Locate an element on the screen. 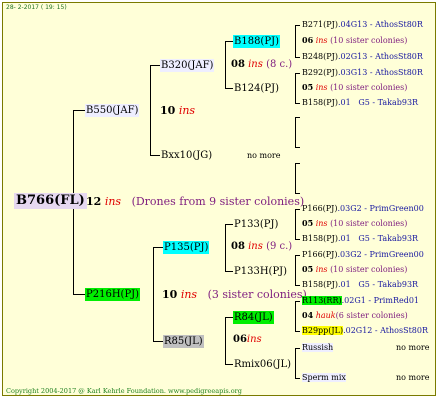 This screenshot has height=402, width=440. dd-note: (8 c.) is located at coordinates (279, 64).